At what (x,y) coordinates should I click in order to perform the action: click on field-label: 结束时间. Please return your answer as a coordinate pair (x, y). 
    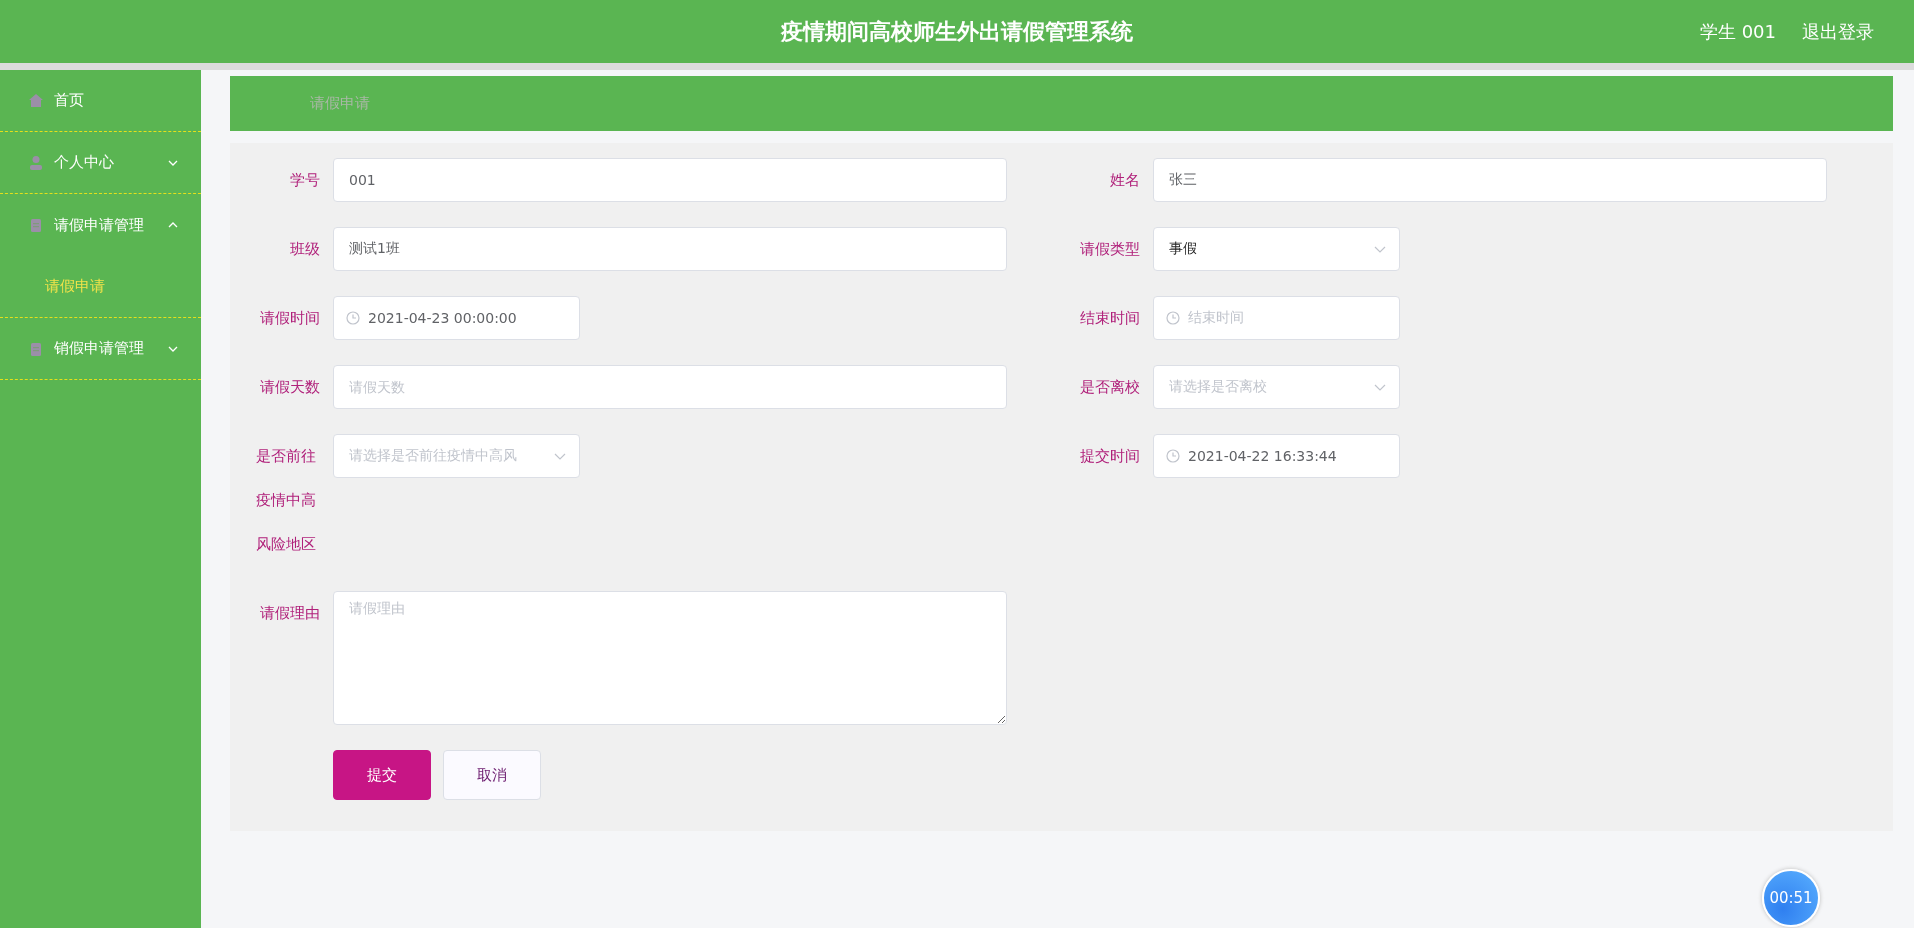
    Looking at the image, I should click on (1110, 318).